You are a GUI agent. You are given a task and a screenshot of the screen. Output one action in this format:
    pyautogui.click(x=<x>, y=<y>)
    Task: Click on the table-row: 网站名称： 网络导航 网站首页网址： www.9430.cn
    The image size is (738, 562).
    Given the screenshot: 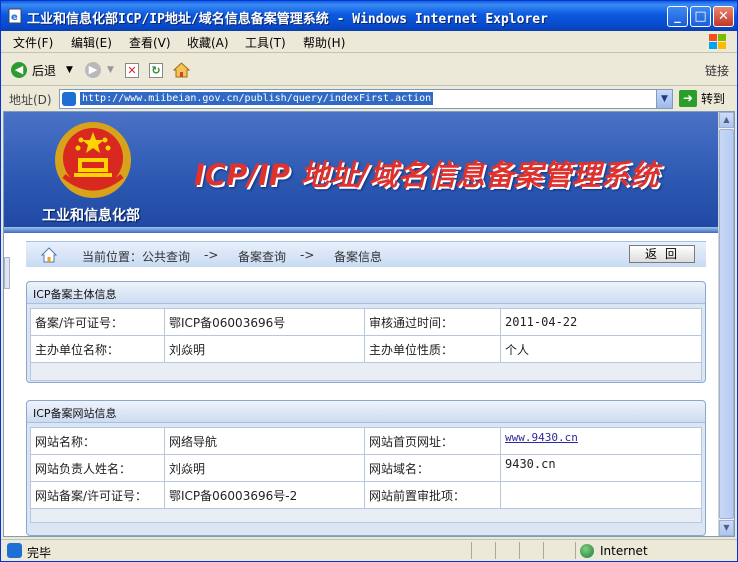 What is the action you would take?
    pyautogui.click(x=366, y=441)
    